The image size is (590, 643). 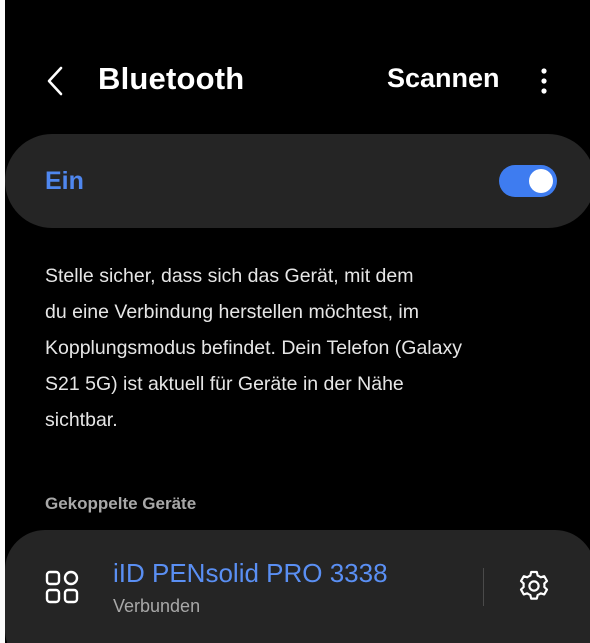 What do you see at coordinates (64, 181) in the screenshot?
I see `toggle-label: Ein` at bounding box center [64, 181].